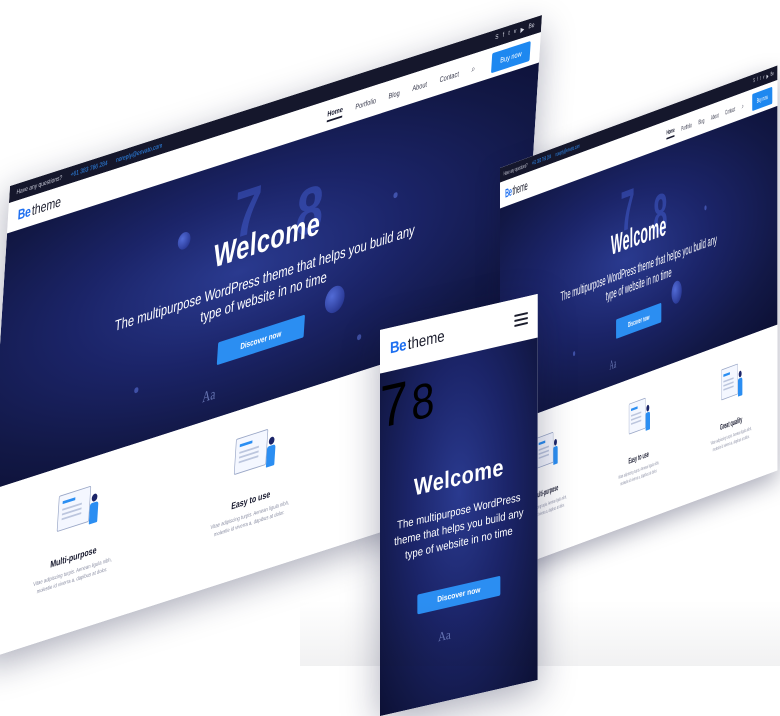 This screenshot has height=716, width=780. I want to click on floor-shadow, so click(540, 633).